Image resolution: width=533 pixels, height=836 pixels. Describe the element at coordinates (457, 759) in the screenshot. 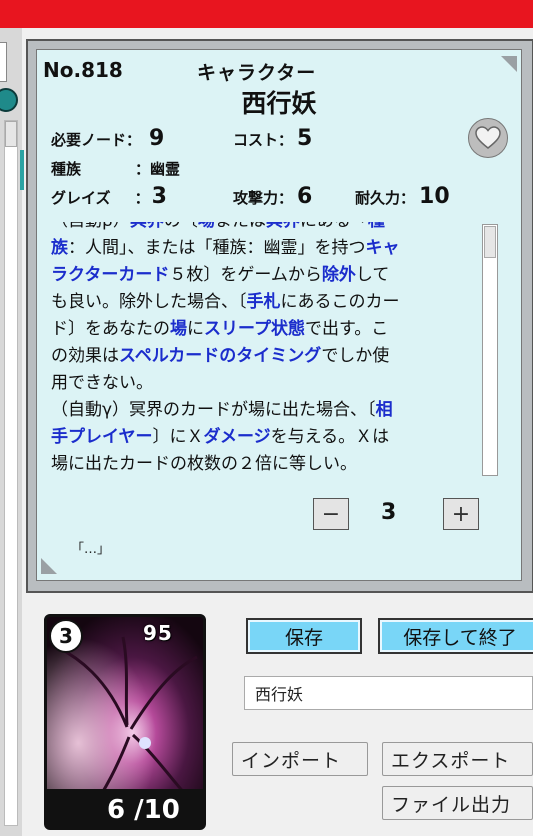

I see `export-button: エクスポート` at that location.